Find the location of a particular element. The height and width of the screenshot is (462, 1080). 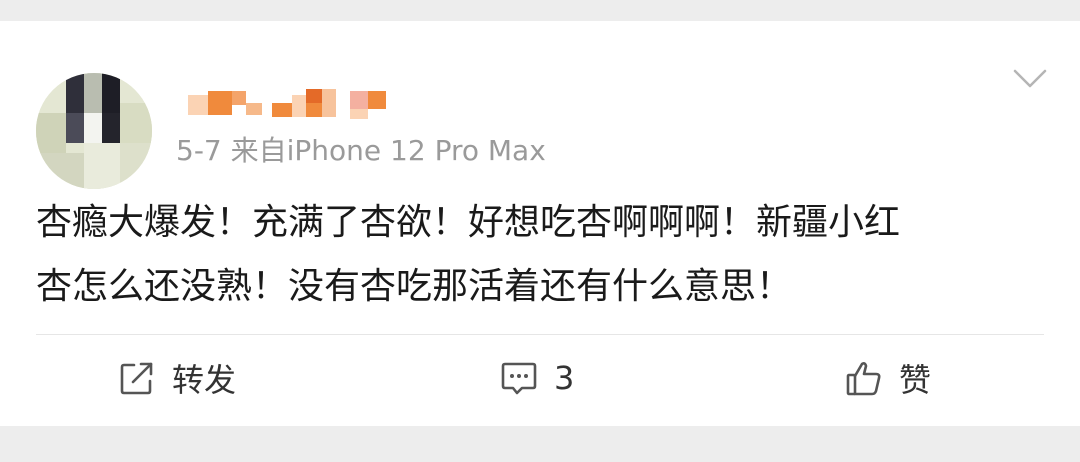

comment-button: 3 is located at coordinates (537, 378).